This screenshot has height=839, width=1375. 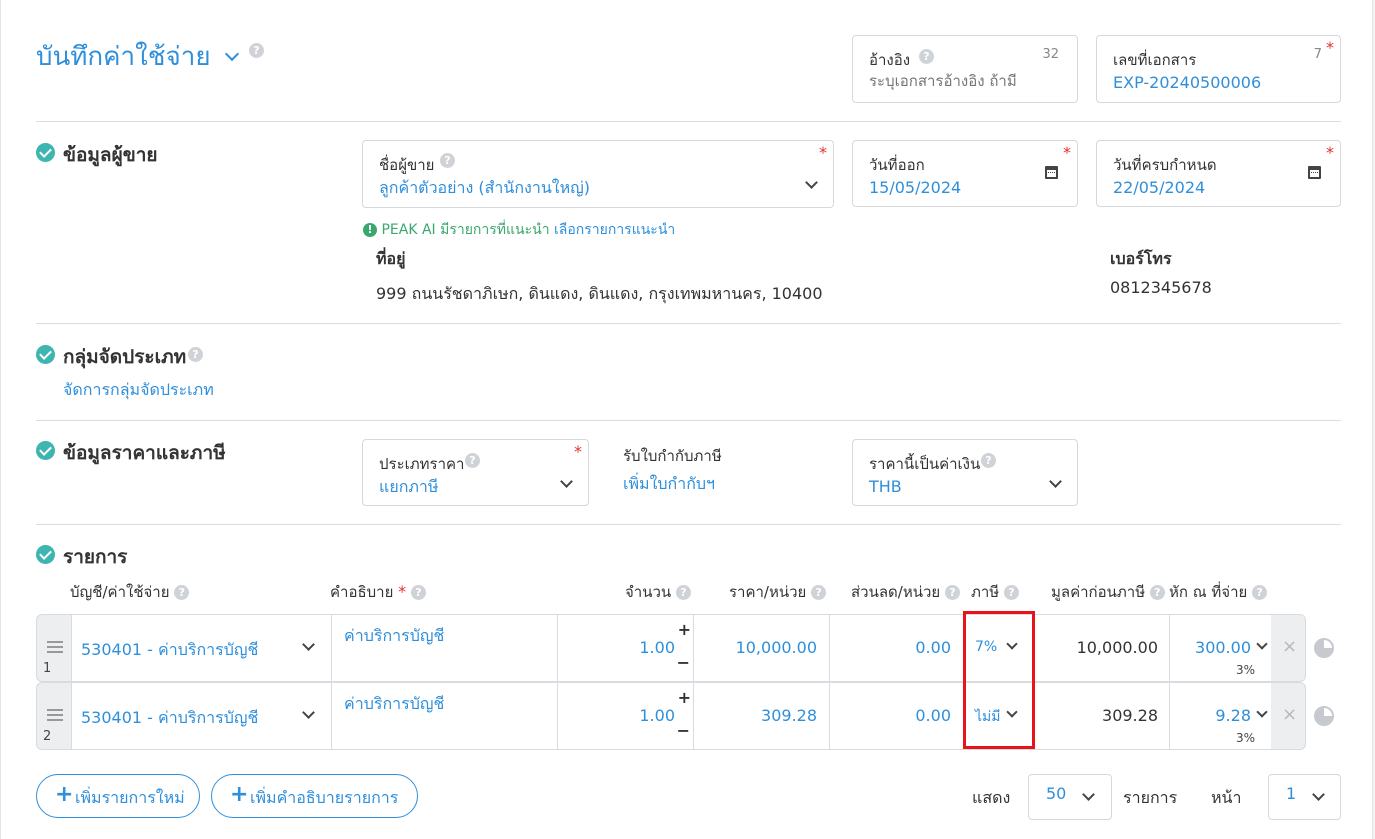 What do you see at coordinates (1218, 69) in the screenshot?
I see `document-number-field: เลขที่เอกสาร 7 * EXP-20240500006` at bounding box center [1218, 69].